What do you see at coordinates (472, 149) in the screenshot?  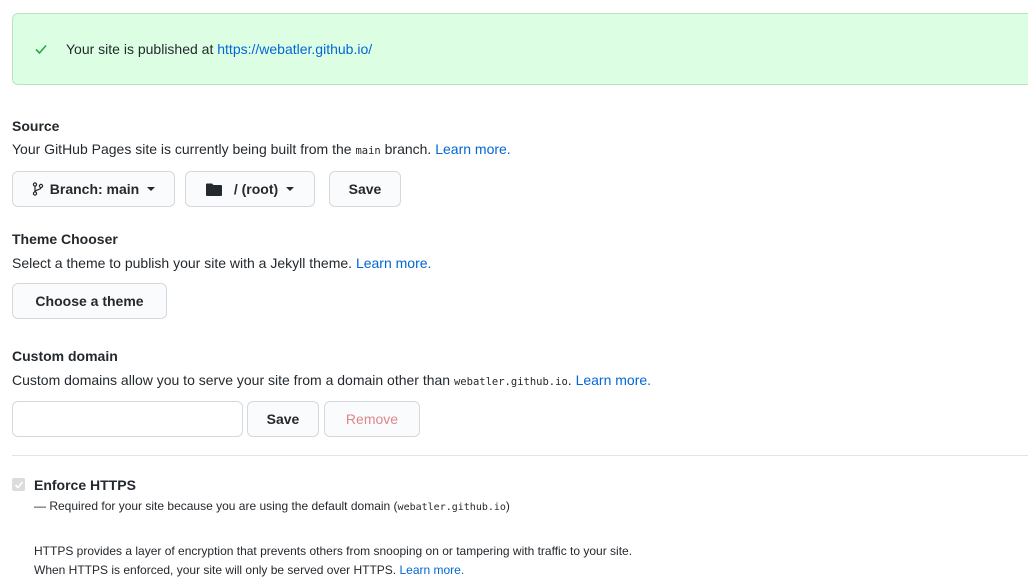 I see `source-learn-more-link: Learn more.` at bounding box center [472, 149].